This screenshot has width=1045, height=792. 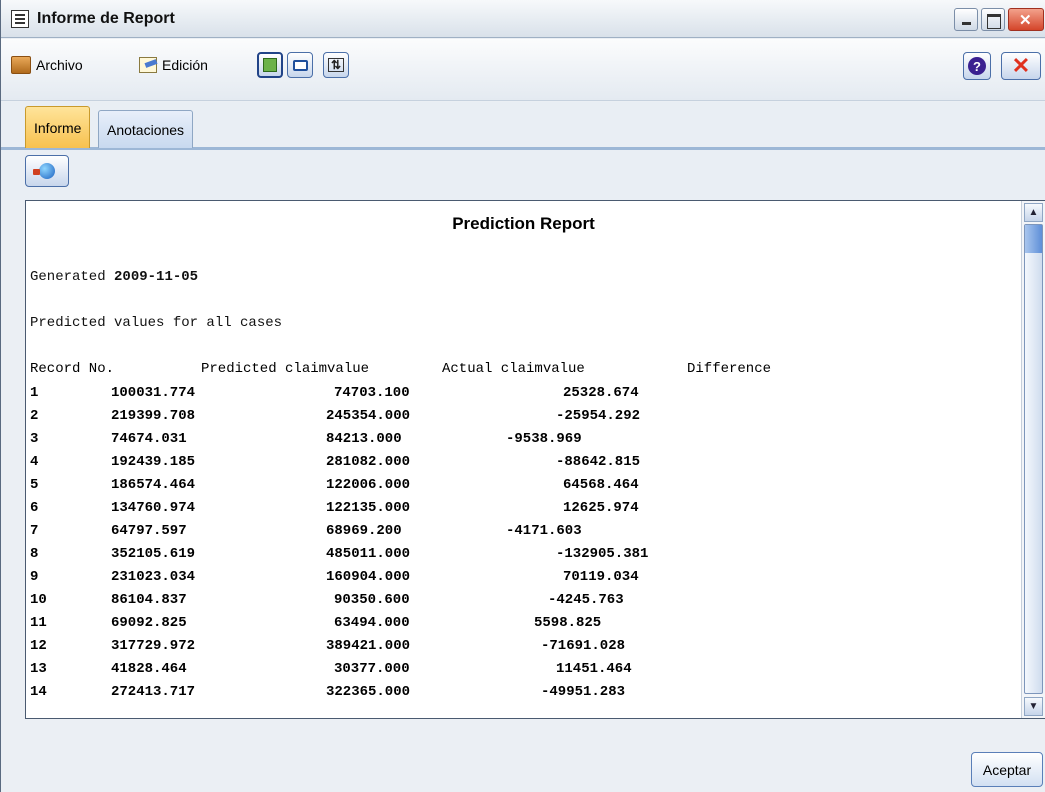 What do you see at coordinates (523, 442) in the screenshot?
I see `table-row: 3 74674.031 84213.000 -9538.969` at bounding box center [523, 442].